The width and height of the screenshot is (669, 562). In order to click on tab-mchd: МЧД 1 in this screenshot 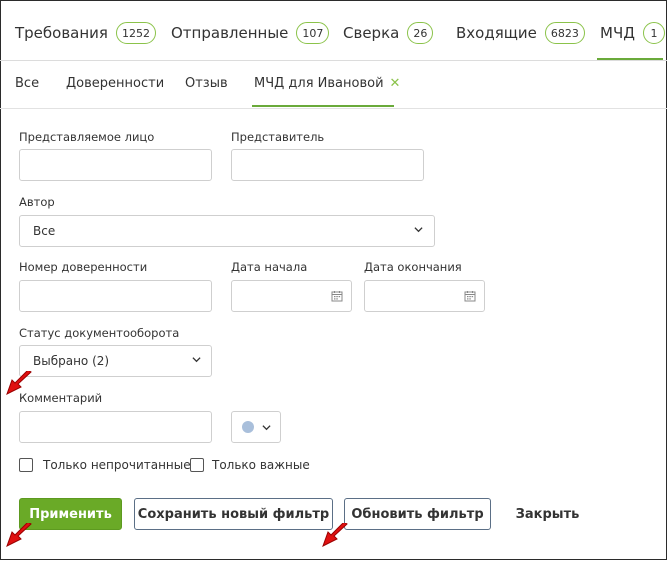, I will do `click(632, 33)`.